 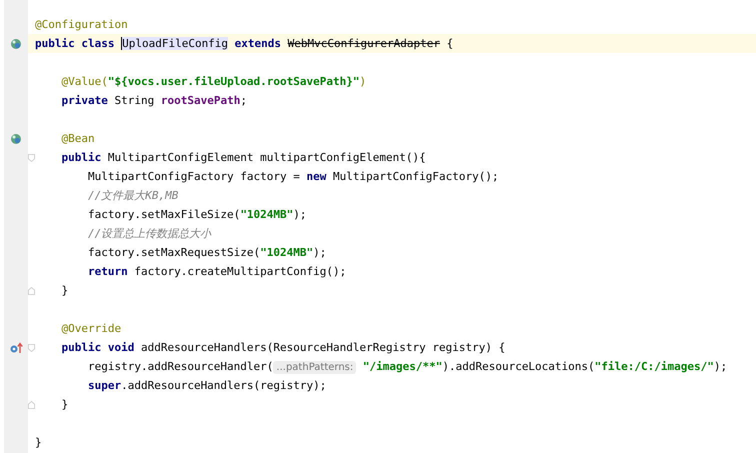 I want to click on code-line: //设置总上传数据总大小, so click(x=149, y=233).